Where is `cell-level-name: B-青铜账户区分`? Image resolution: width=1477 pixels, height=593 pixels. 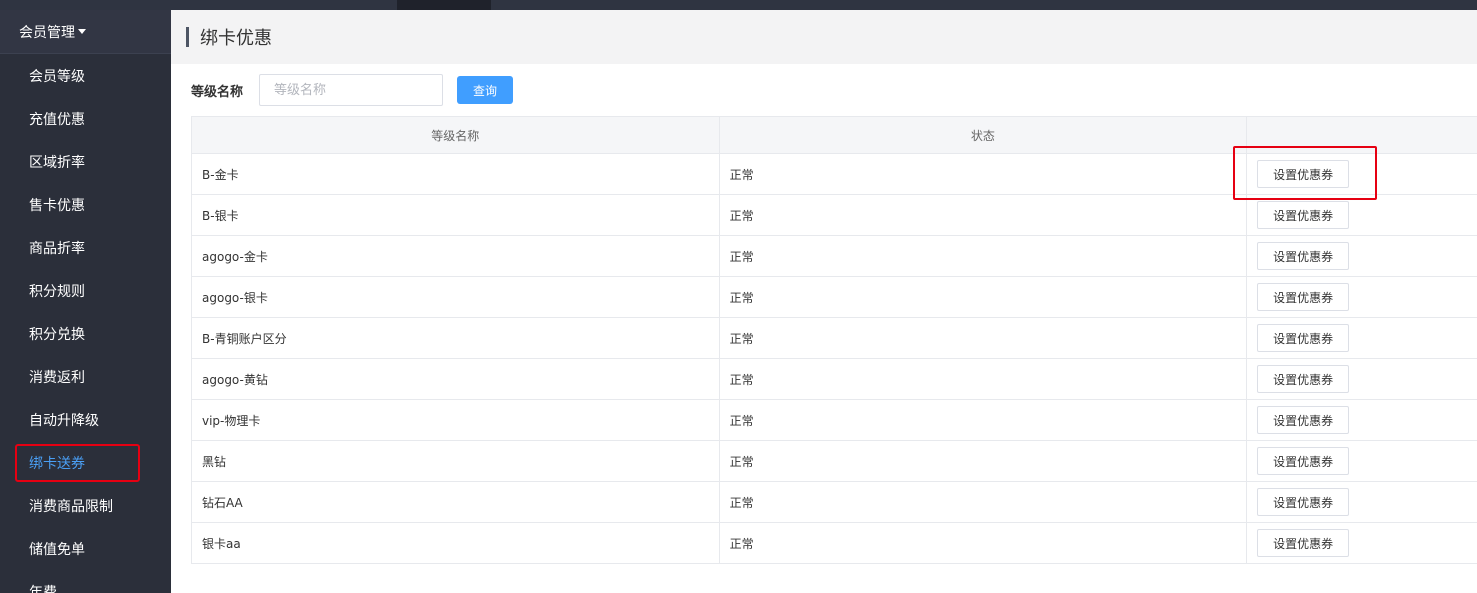
cell-level-name: B-青铜账户区分 is located at coordinates (456, 338).